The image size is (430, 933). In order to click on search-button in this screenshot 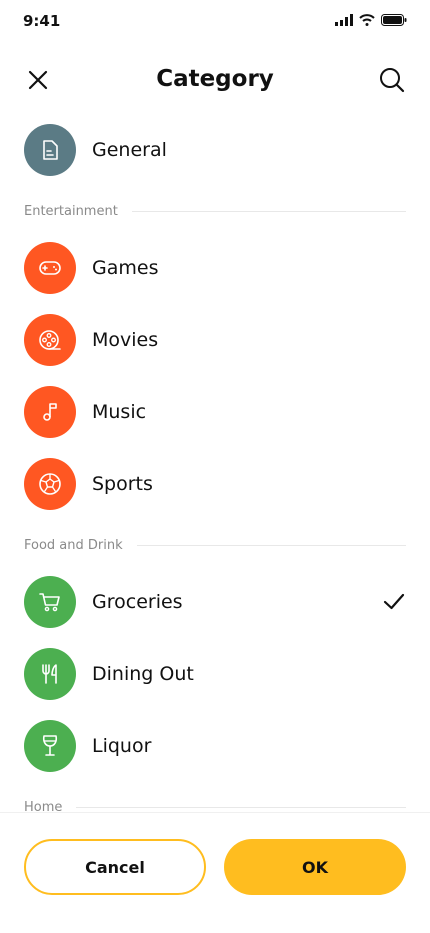, I will do `click(392, 80)`.